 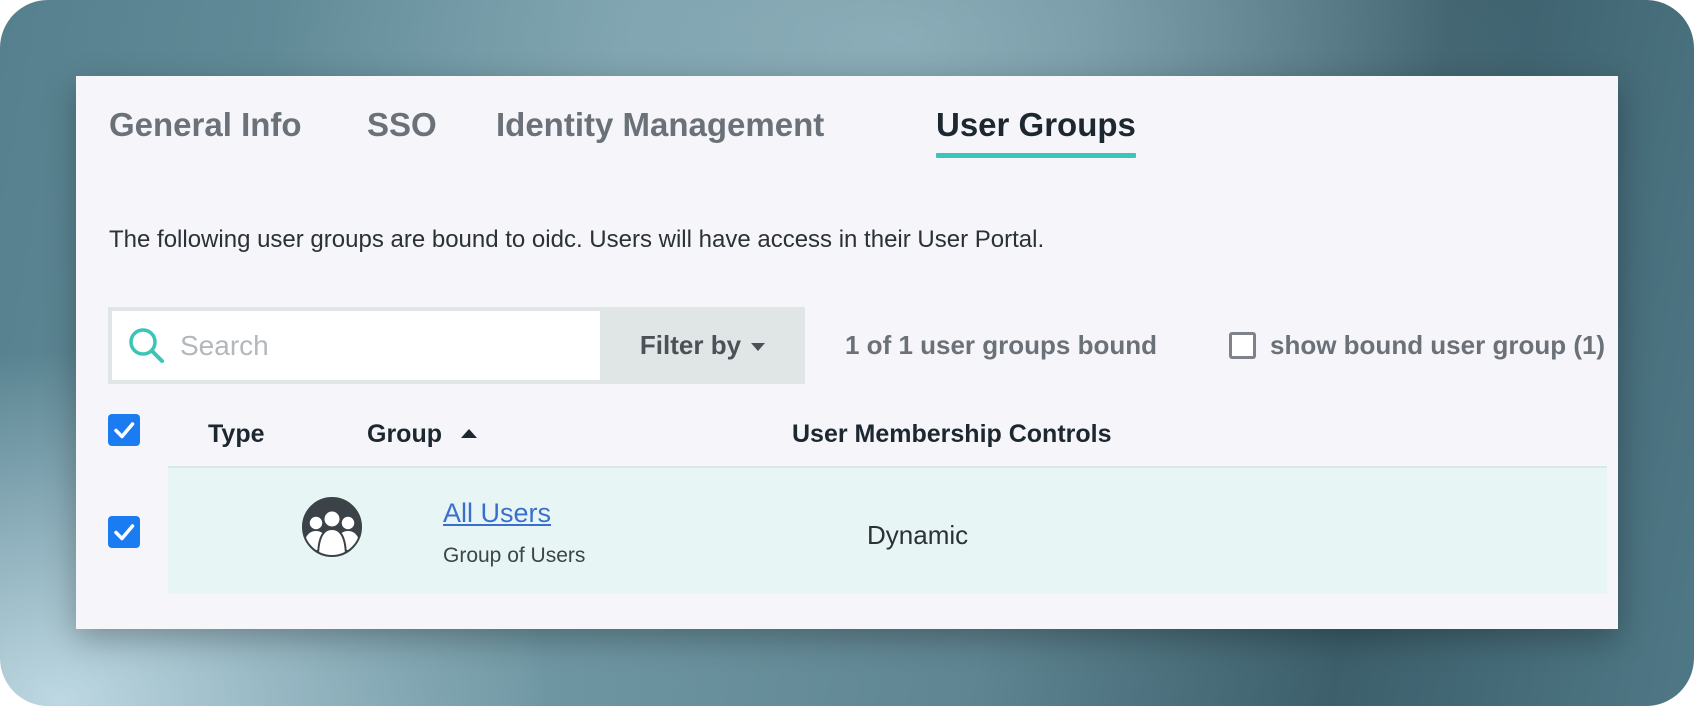 I want to click on row-checkbox, so click(x=124, y=532).